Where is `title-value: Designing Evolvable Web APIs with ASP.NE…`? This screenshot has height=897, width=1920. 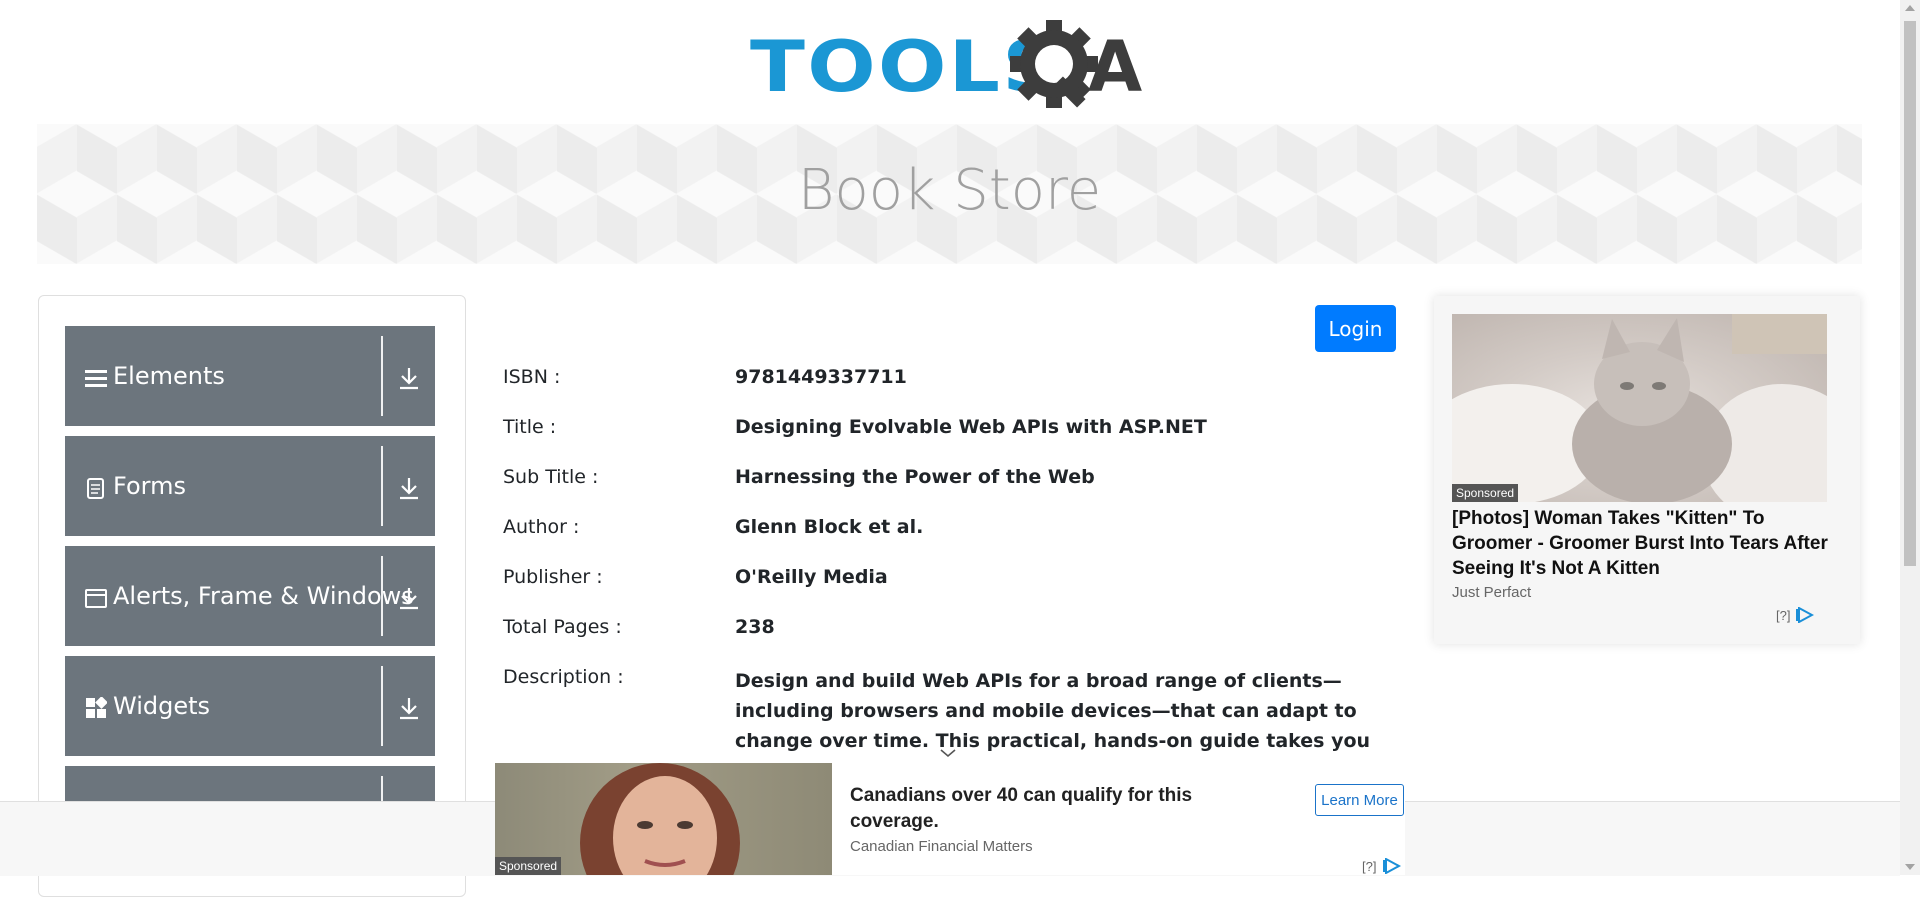
title-value: Designing Evolvable Web APIs with ASP.NE… is located at coordinates (971, 427).